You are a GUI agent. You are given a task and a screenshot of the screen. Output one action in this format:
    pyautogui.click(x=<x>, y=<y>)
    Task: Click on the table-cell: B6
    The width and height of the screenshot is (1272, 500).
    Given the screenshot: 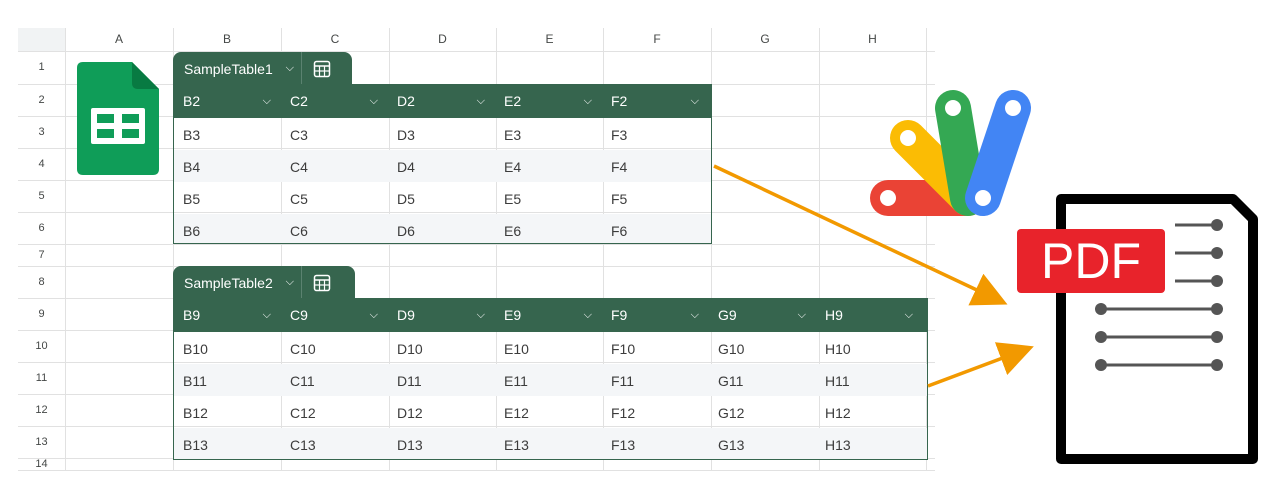 What is the action you would take?
    pyautogui.click(x=227, y=228)
    